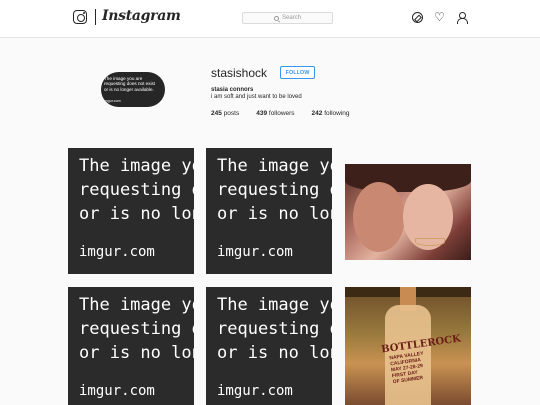 Image resolution: width=540 pixels, height=405 pixels. Describe the element at coordinates (291, 18) in the screenshot. I see `search-placeholder: Search` at that location.